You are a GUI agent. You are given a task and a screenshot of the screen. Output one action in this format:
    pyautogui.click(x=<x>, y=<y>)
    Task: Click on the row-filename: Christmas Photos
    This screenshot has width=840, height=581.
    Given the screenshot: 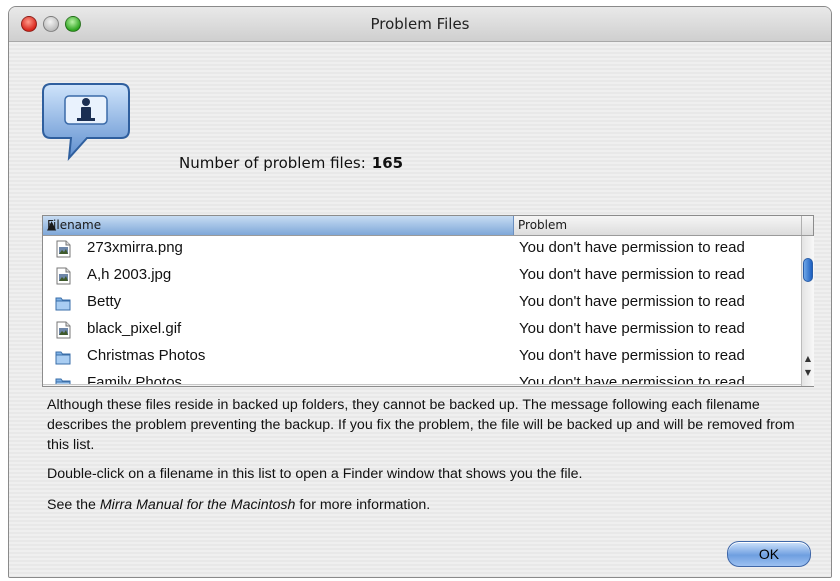 What is the action you would take?
    pyautogui.click(x=146, y=355)
    